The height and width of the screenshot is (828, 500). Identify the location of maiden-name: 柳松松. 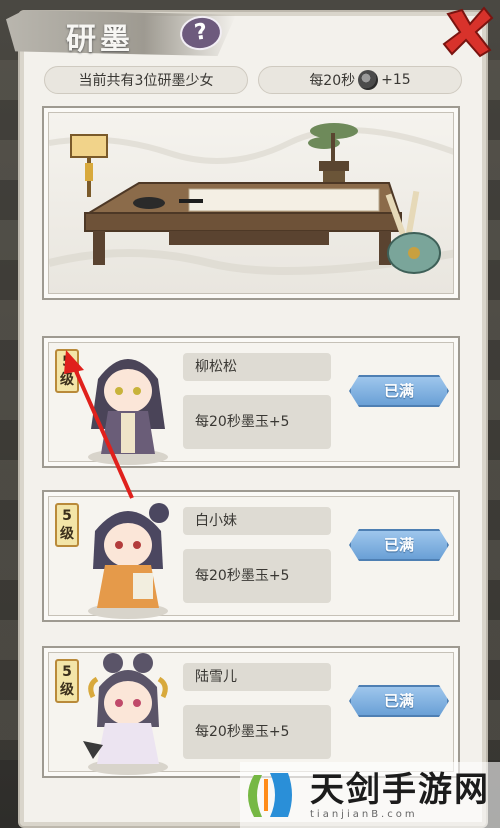
(257, 367).